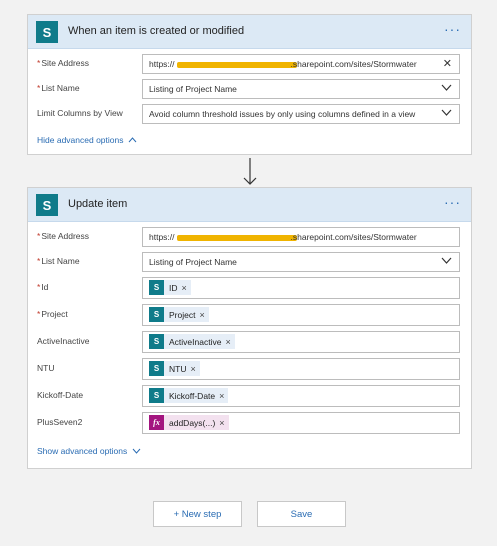 The height and width of the screenshot is (546, 497). What do you see at coordinates (301, 288) in the screenshot?
I see `id-input: S ID ×` at bounding box center [301, 288].